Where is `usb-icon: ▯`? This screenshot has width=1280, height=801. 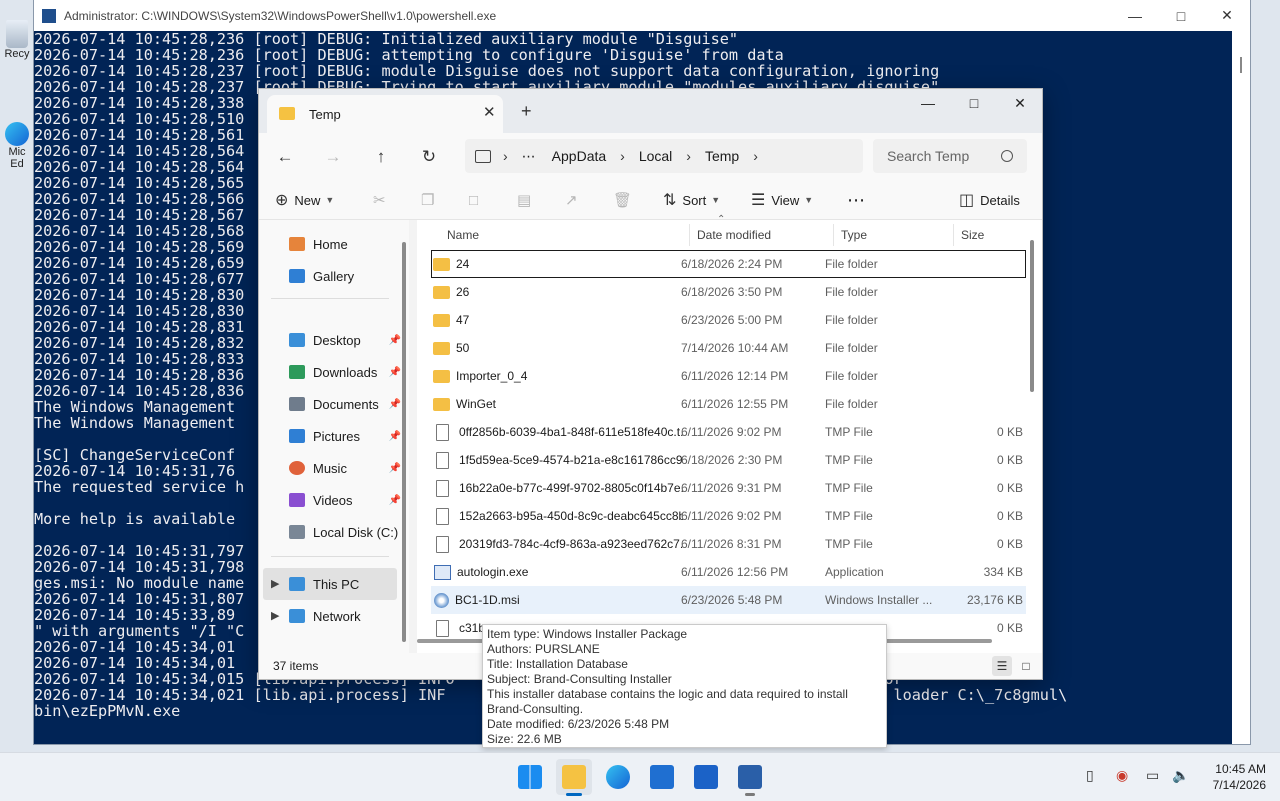
usb-icon: ▯ is located at coordinates (1090, 775).